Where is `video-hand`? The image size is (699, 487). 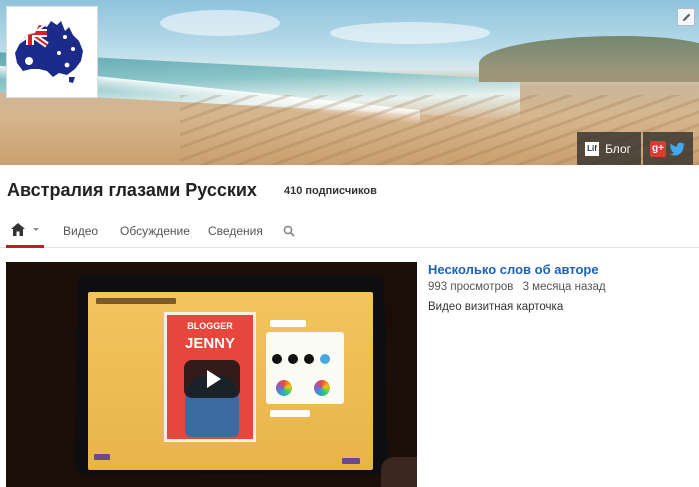 video-hand is located at coordinates (399, 472).